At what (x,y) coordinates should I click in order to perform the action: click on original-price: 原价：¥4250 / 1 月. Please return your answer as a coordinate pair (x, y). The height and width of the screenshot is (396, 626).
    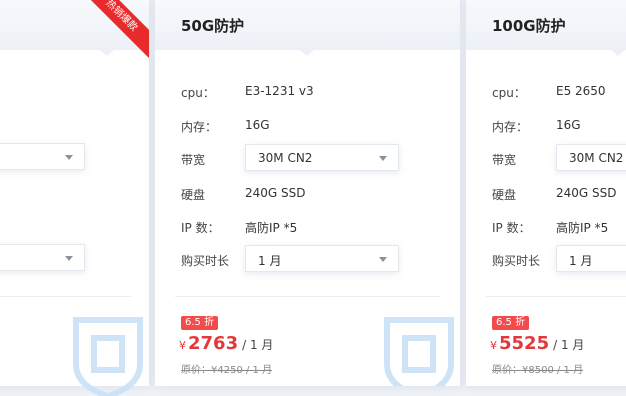
    Looking at the image, I should click on (227, 370).